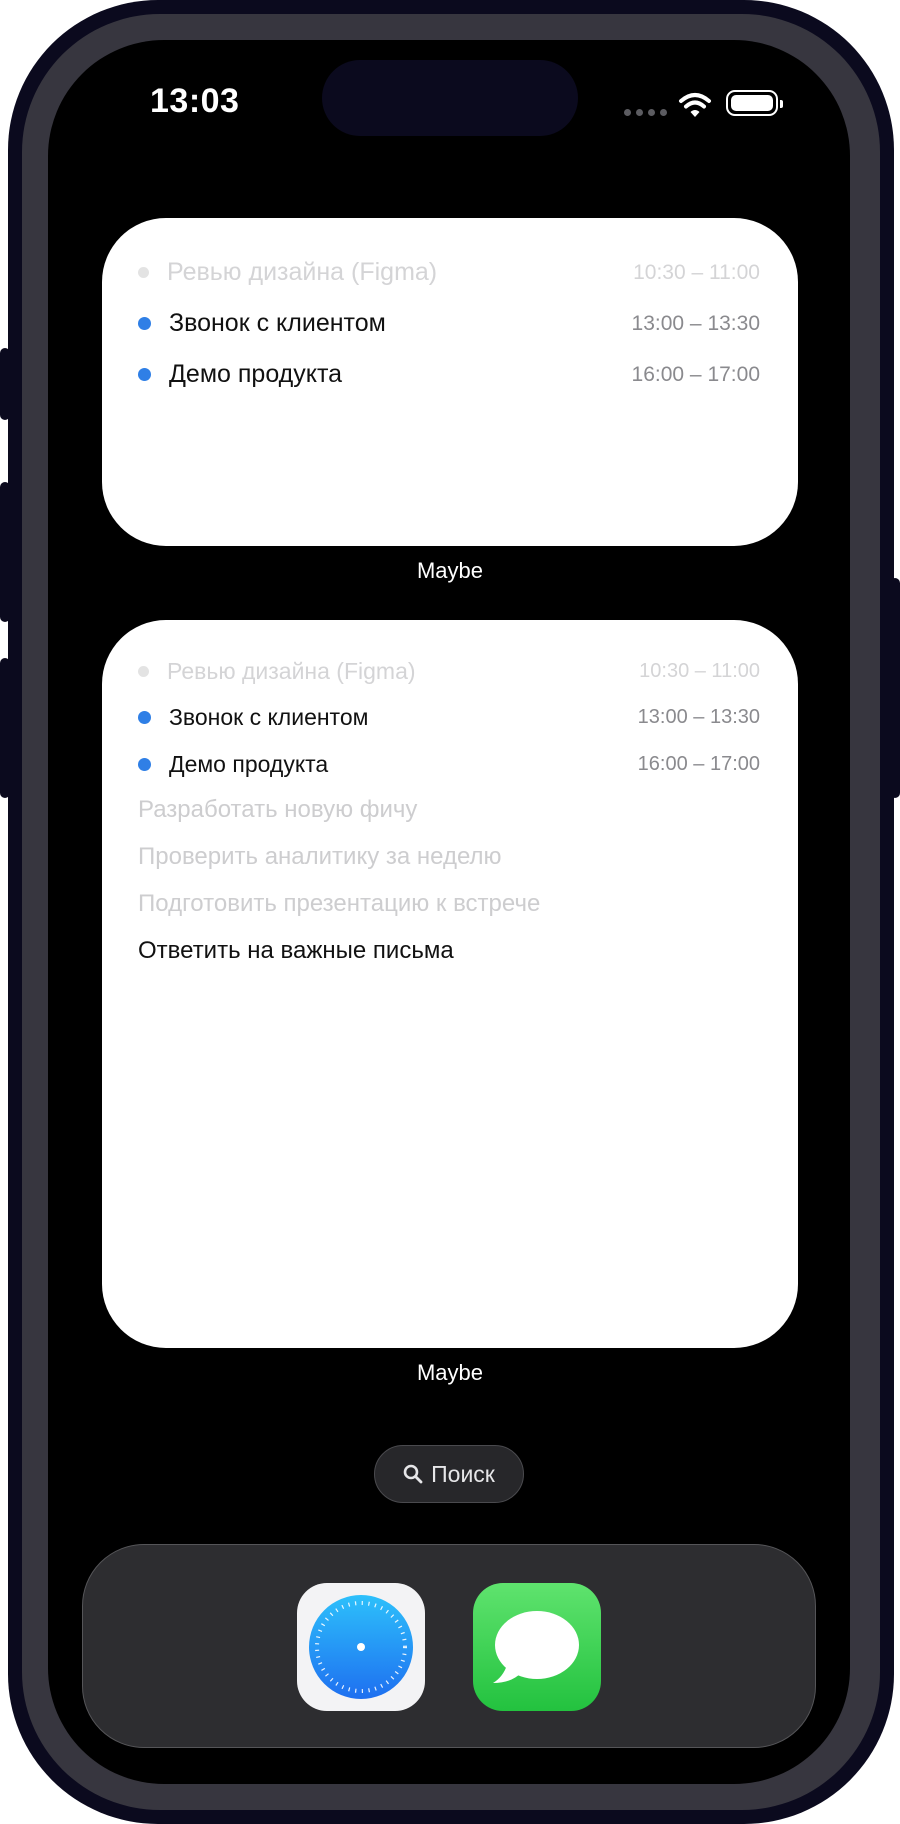 This screenshot has height=1824, width=900. Describe the element at coordinates (195, 101) in the screenshot. I see `status-time: 13:03` at that location.